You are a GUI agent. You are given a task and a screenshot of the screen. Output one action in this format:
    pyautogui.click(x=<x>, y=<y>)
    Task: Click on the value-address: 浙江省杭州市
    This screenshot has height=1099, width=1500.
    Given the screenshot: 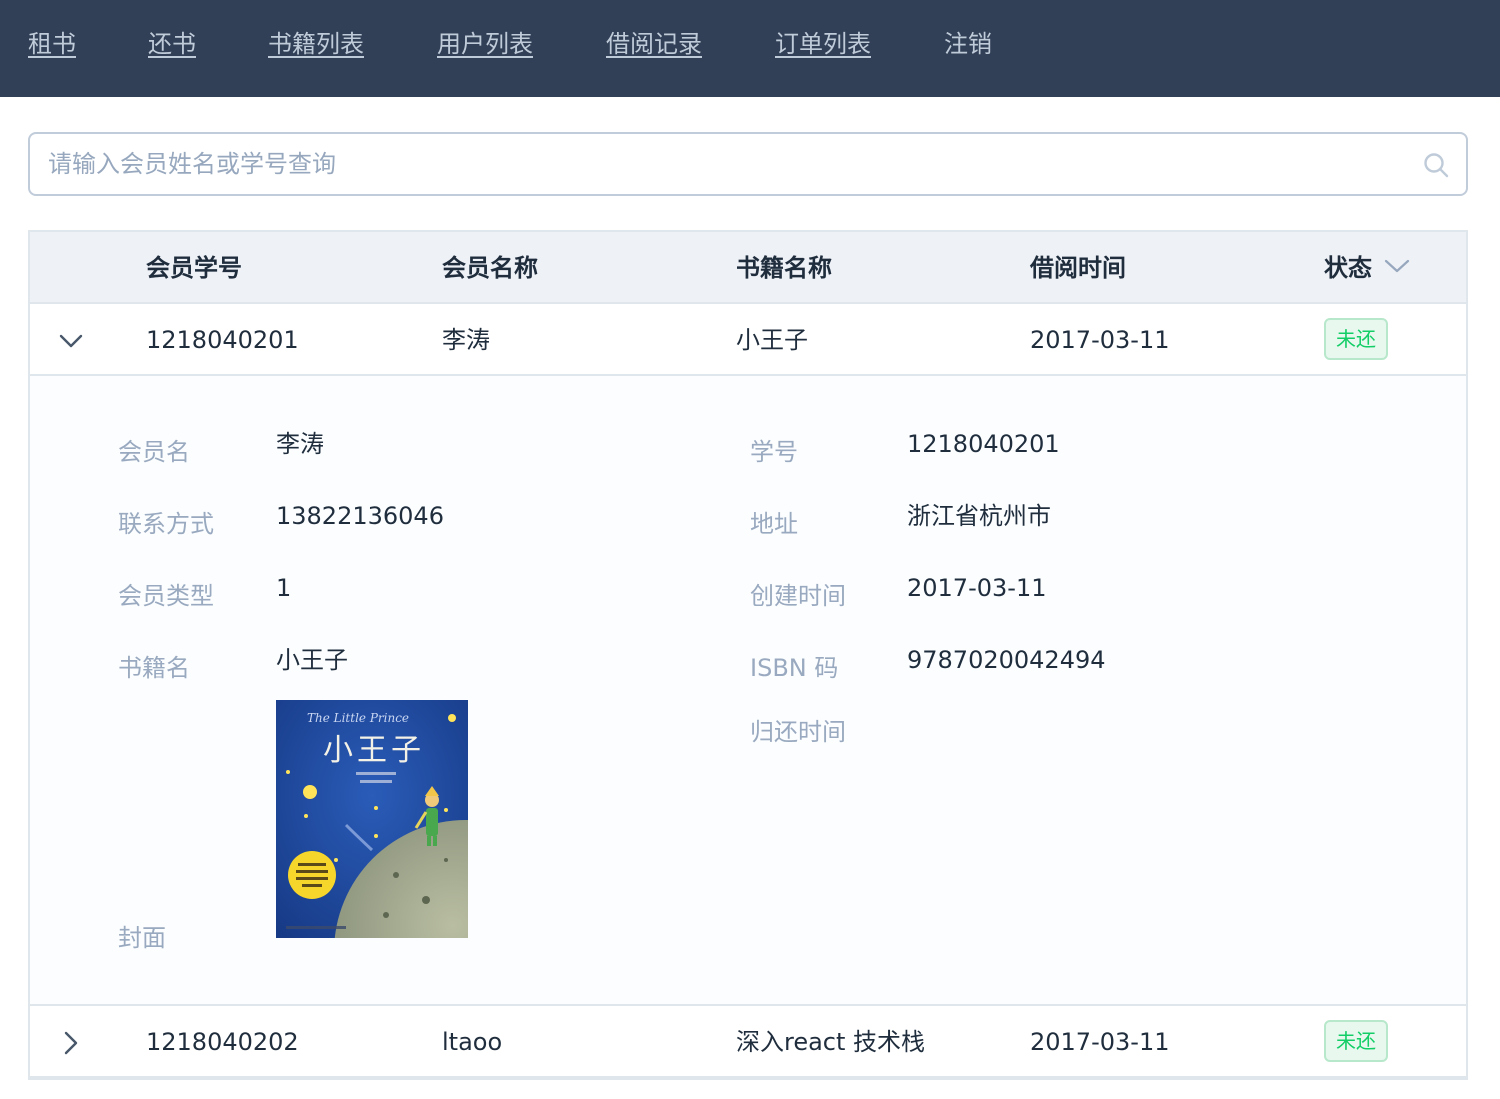 What is the action you would take?
    pyautogui.click(x=979, y=516)
    